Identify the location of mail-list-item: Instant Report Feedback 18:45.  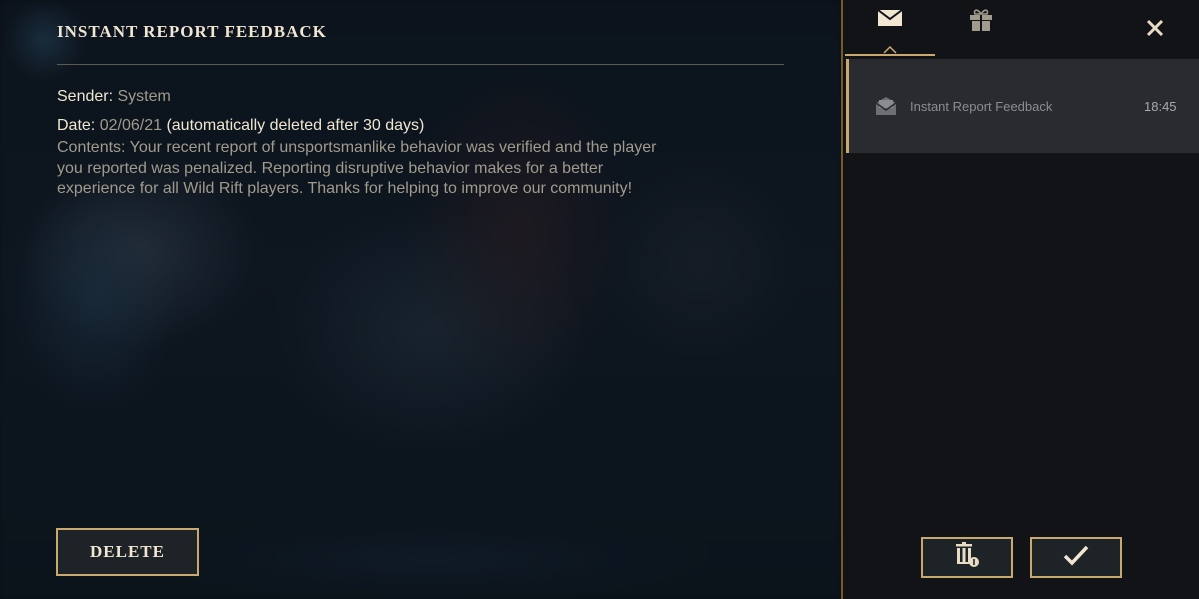
(1022, 106).